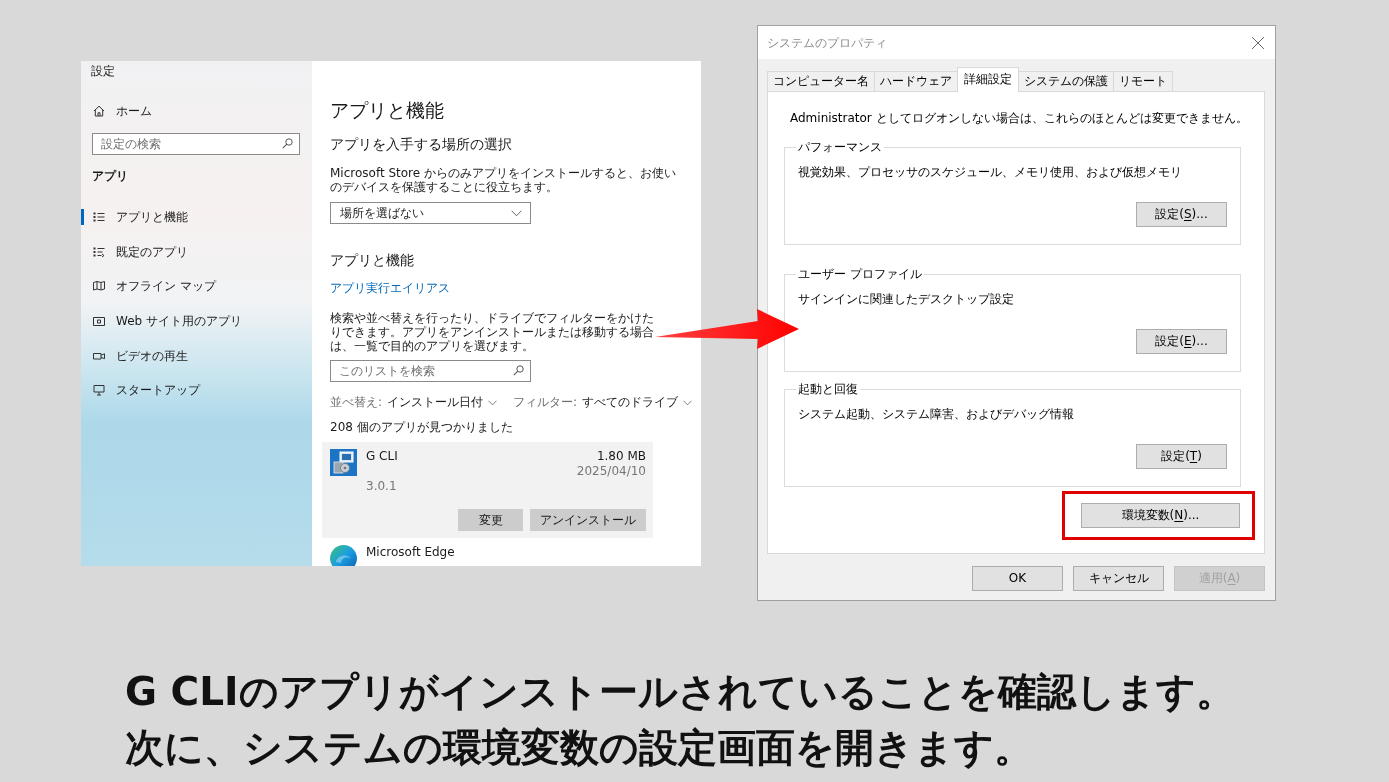 The width and height of the screenshot is (1389, 782). Describe the element at coordinates (840, 147) in the screenshot. I see `group-title: パフォーマンス` at that location.